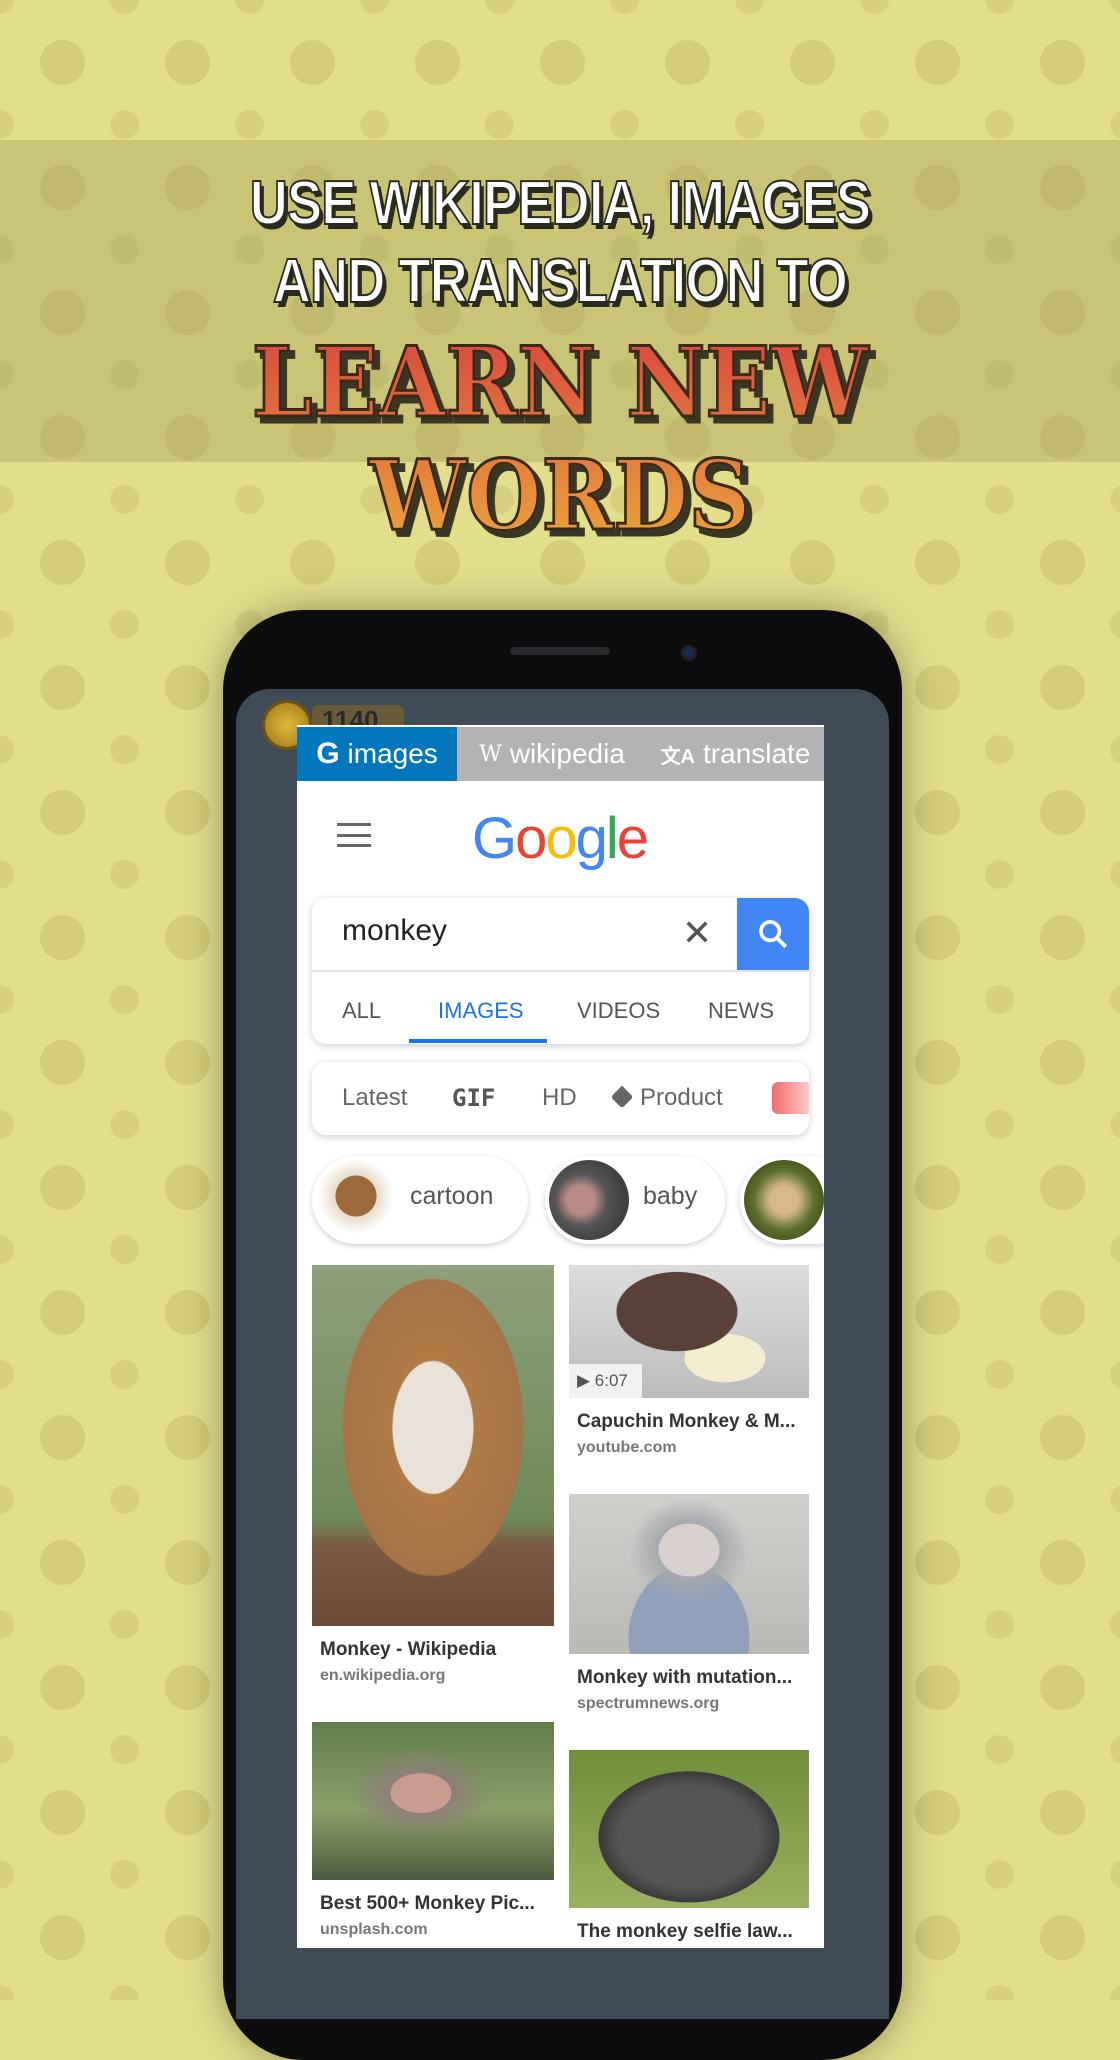 Image resolution: width=1120 pixels, height=2060 pixels. I want to click on tab-translate: 文A translate, so click(735, 754).